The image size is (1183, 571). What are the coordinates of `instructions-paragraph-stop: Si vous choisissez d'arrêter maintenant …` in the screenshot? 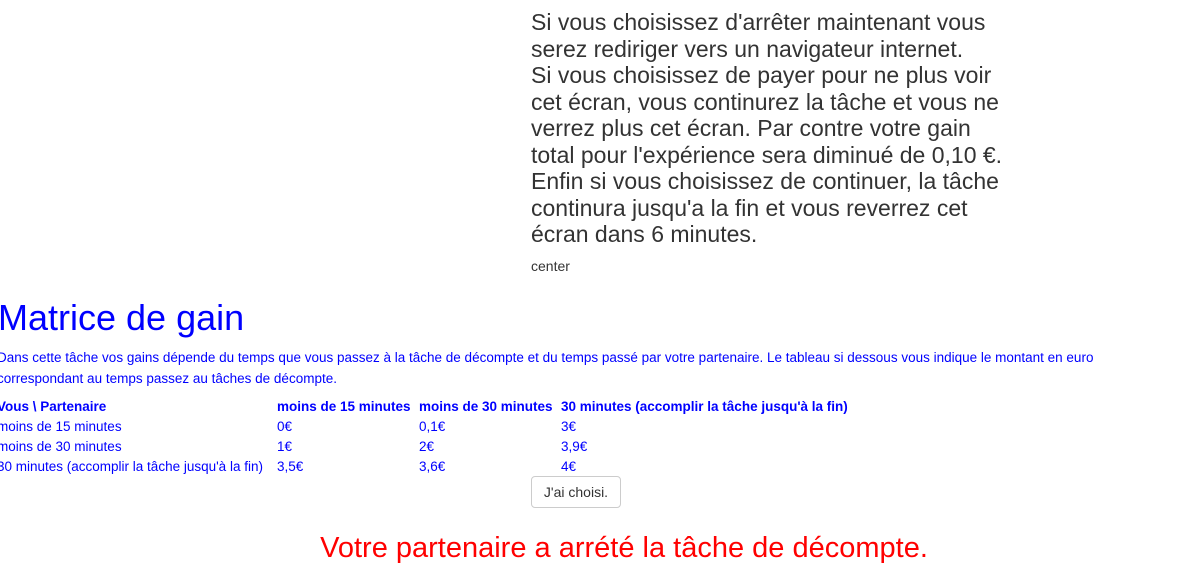 It's located at (758, 35).